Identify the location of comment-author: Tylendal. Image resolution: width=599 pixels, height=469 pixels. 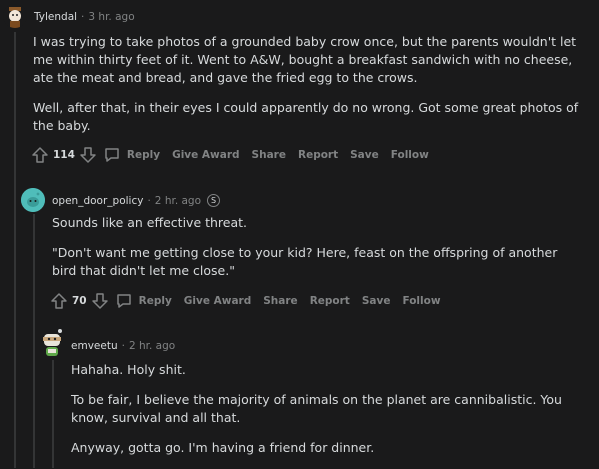
(55, 17).